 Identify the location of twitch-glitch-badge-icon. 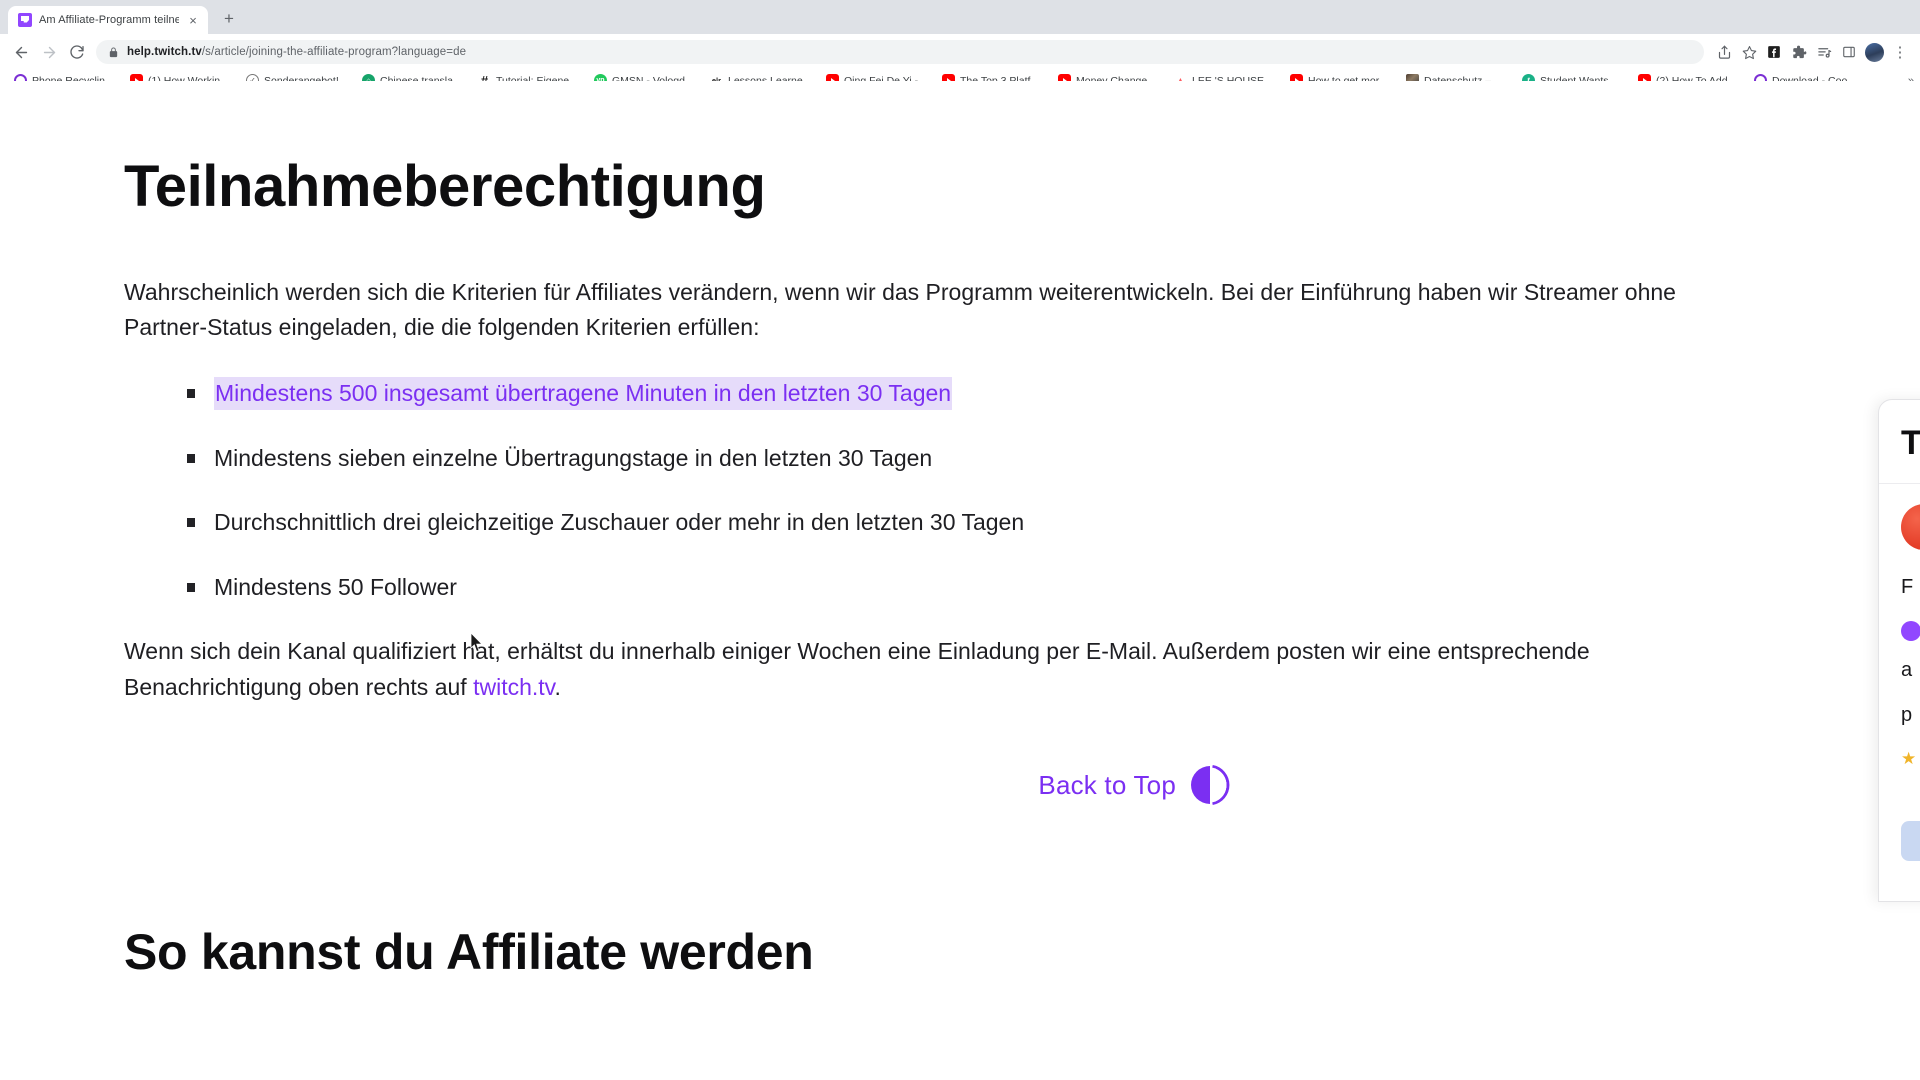
(1210, 785).